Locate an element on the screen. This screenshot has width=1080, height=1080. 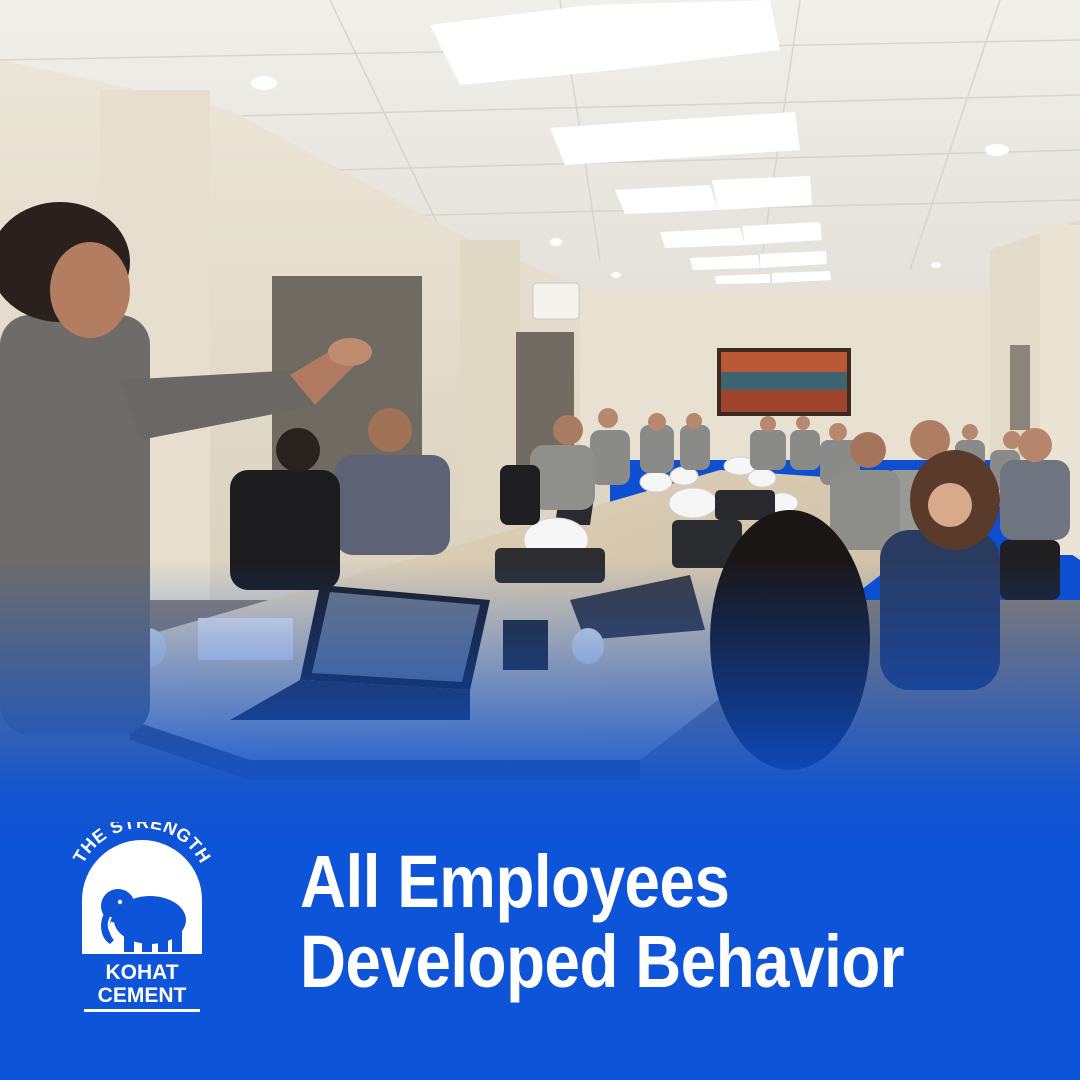
kohat-cement-logo: THE STRENGTH KOHAT CEMENT is located at coordinates (141, 917).